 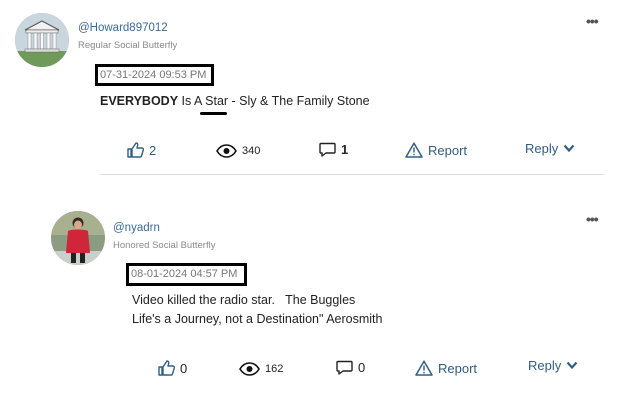 I want to click on user-rank: Regular Social Butterfly, so click(x=128, y=45).